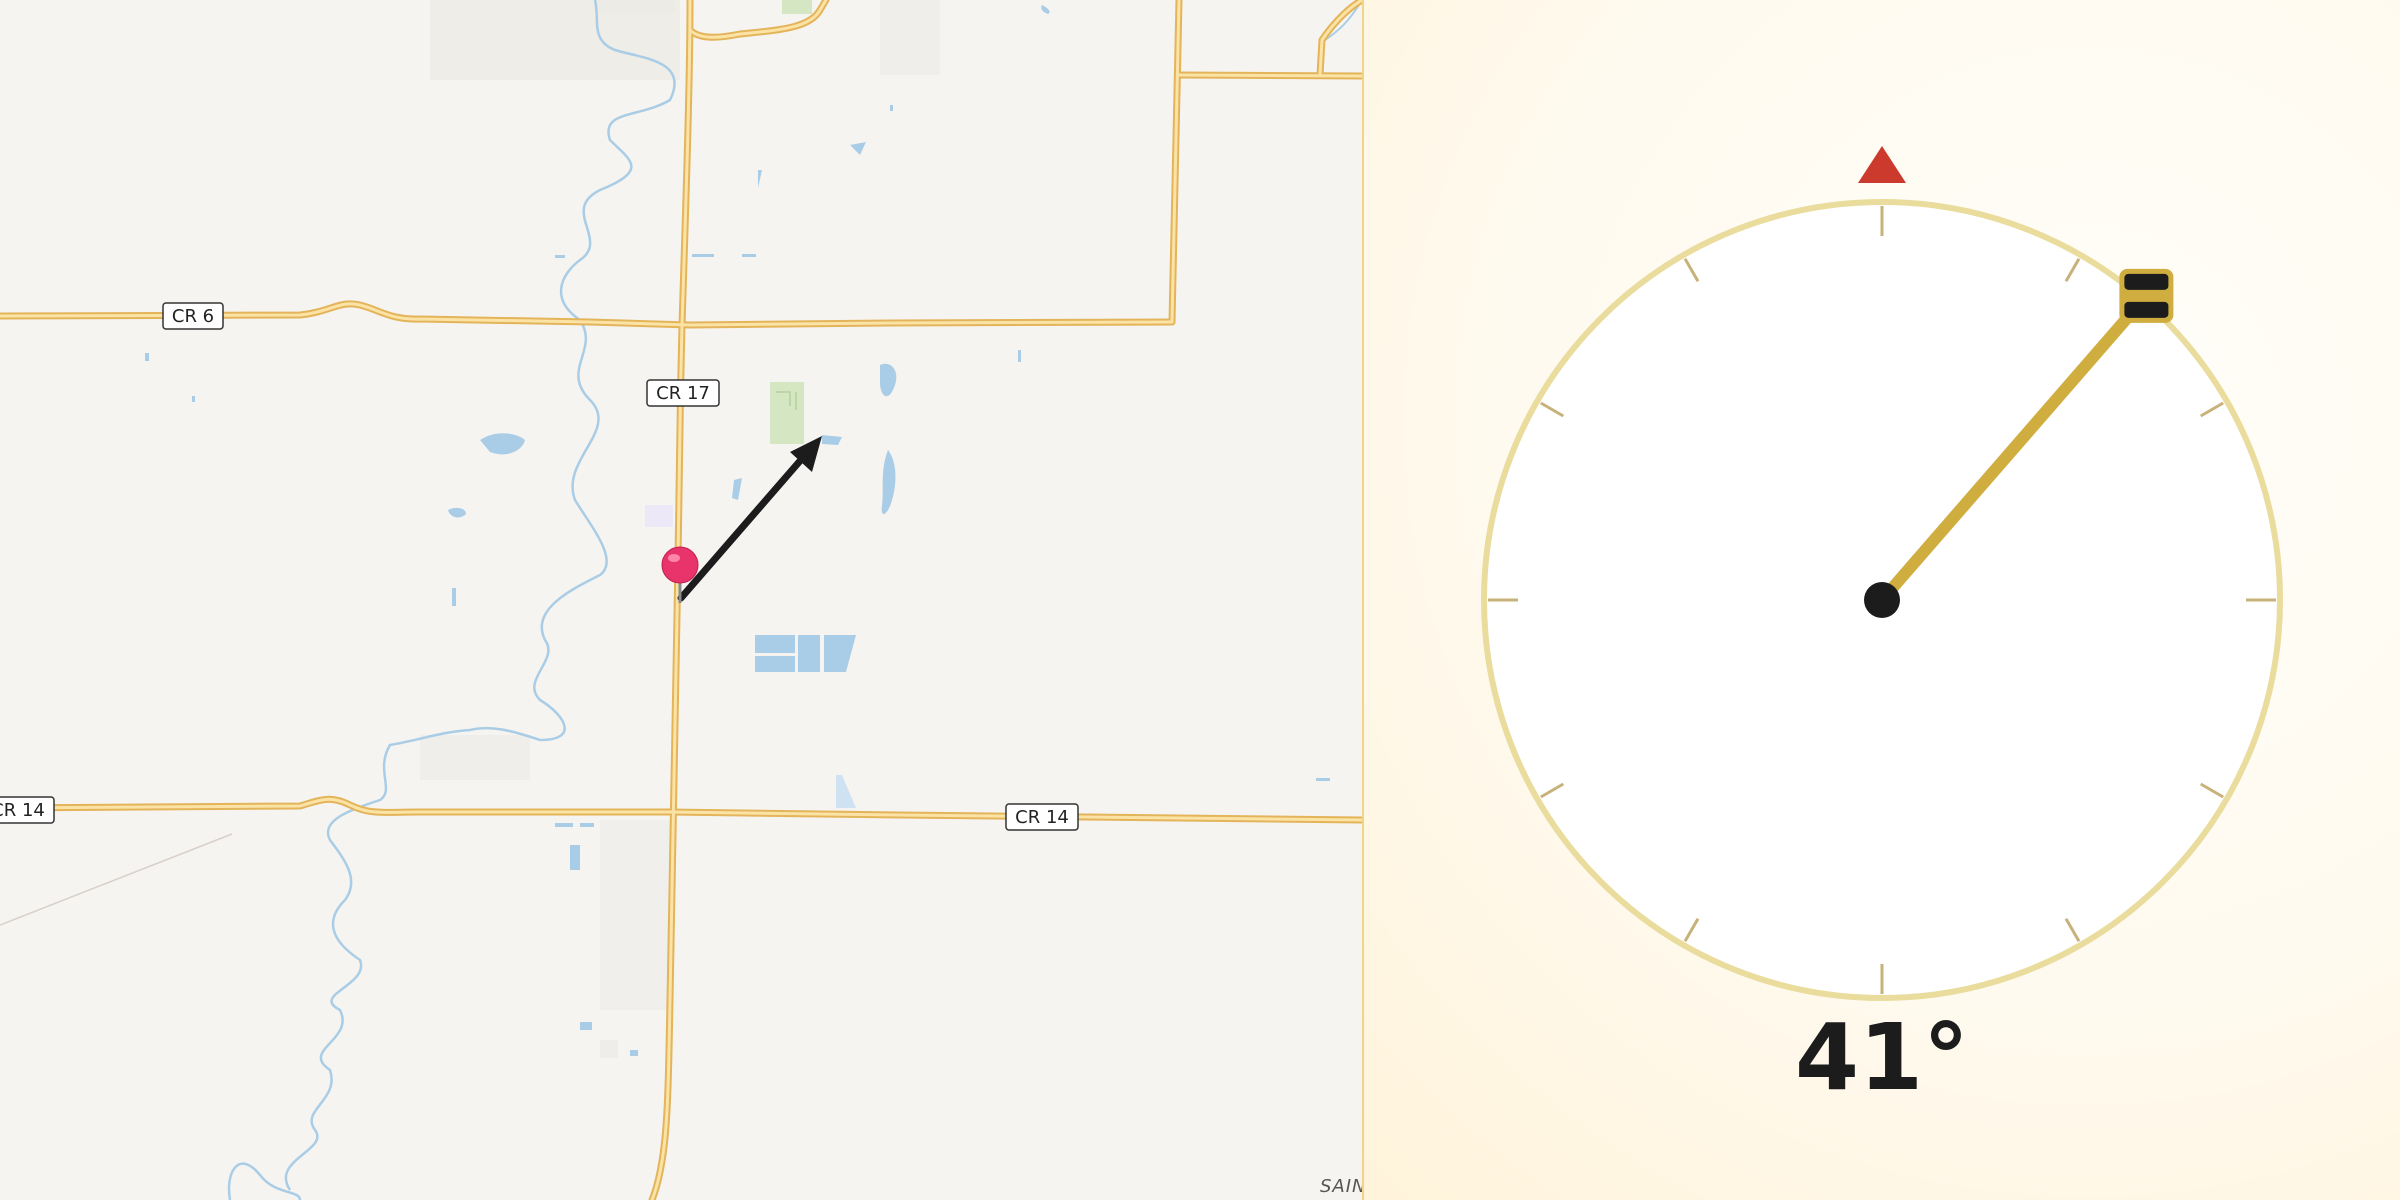 The height and width of the screenshot is (1200, 2400). What do you see at coordinates (2146, 295) in the screenshot?
I see `needle-tip-icon` at bounding box center [2146, 295].